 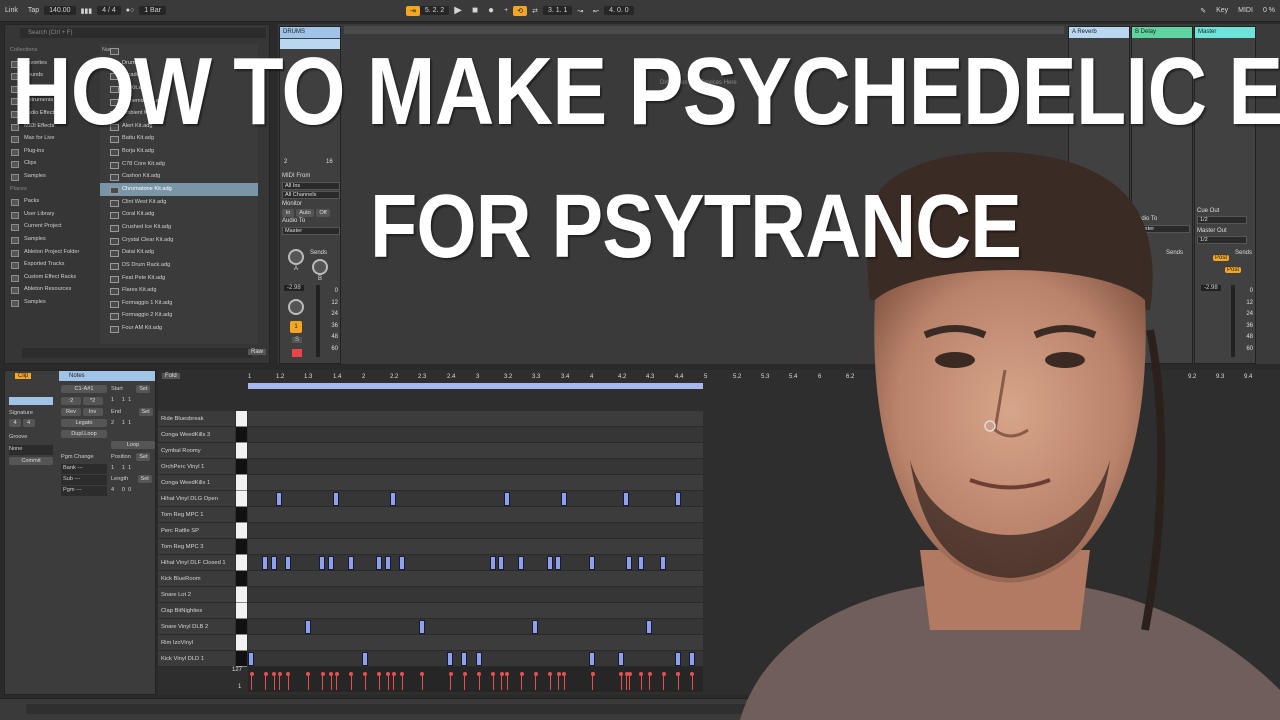 What do you see at coordinates (297, 340) in the screenshot?
I see `solo-button: S` at bounding box center [297, 340].